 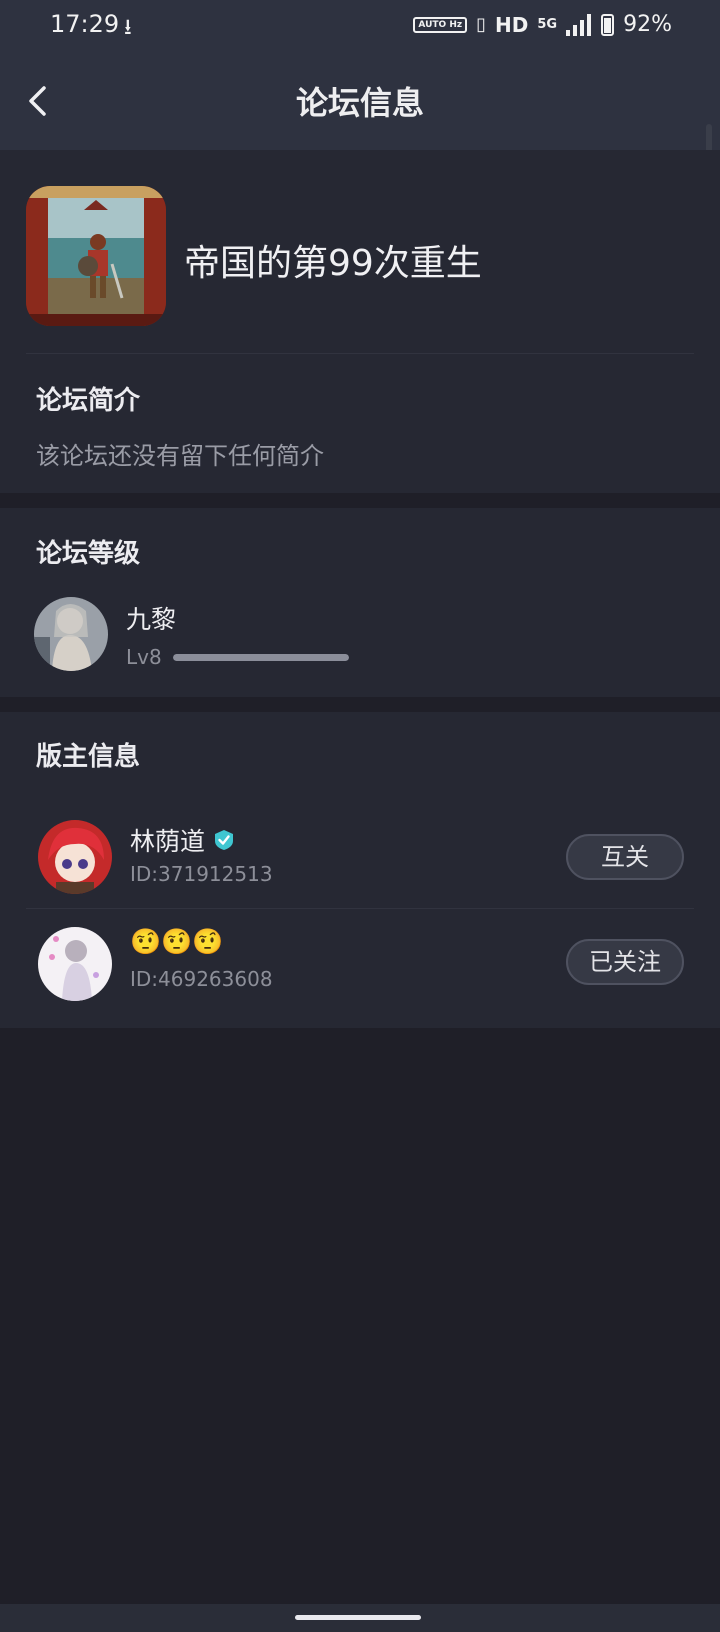 I want to click on hd-label: HD, so click(x=512, y=24).